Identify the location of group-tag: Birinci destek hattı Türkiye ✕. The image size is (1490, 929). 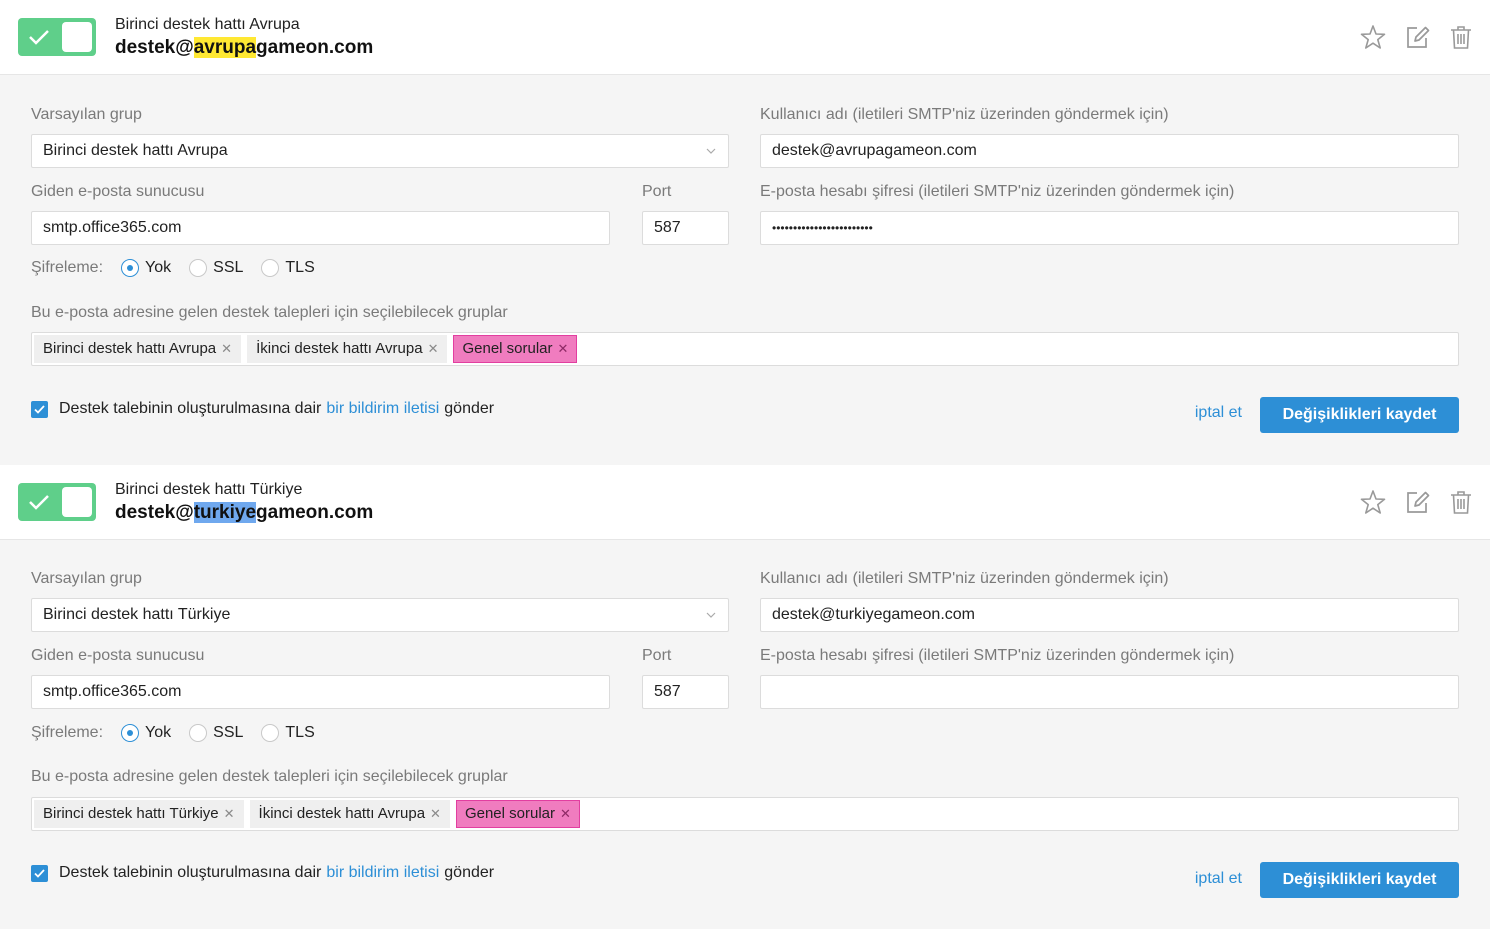
(139, 814).